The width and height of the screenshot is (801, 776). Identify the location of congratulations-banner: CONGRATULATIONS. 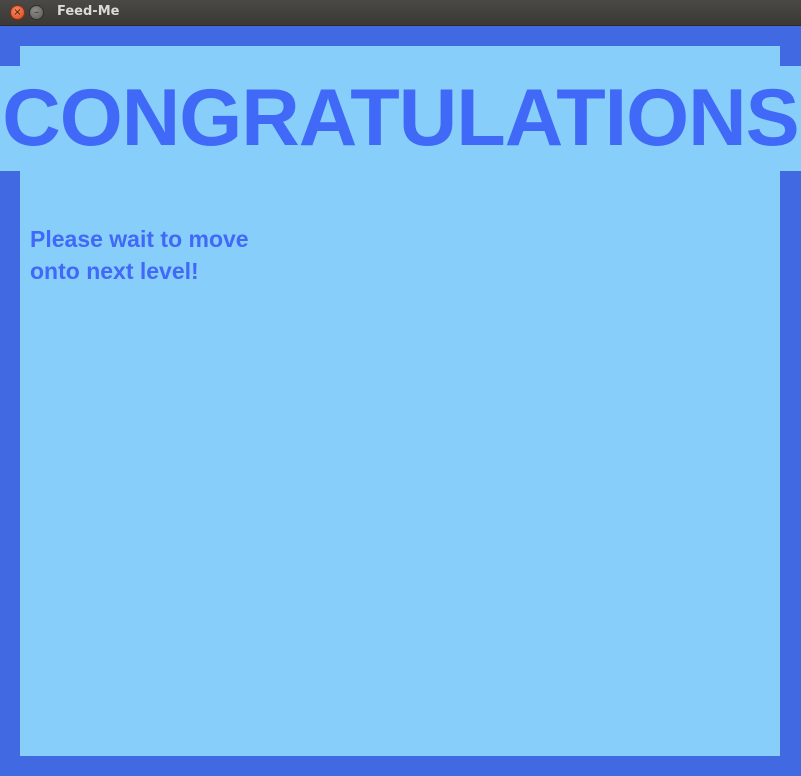
(400, 118).